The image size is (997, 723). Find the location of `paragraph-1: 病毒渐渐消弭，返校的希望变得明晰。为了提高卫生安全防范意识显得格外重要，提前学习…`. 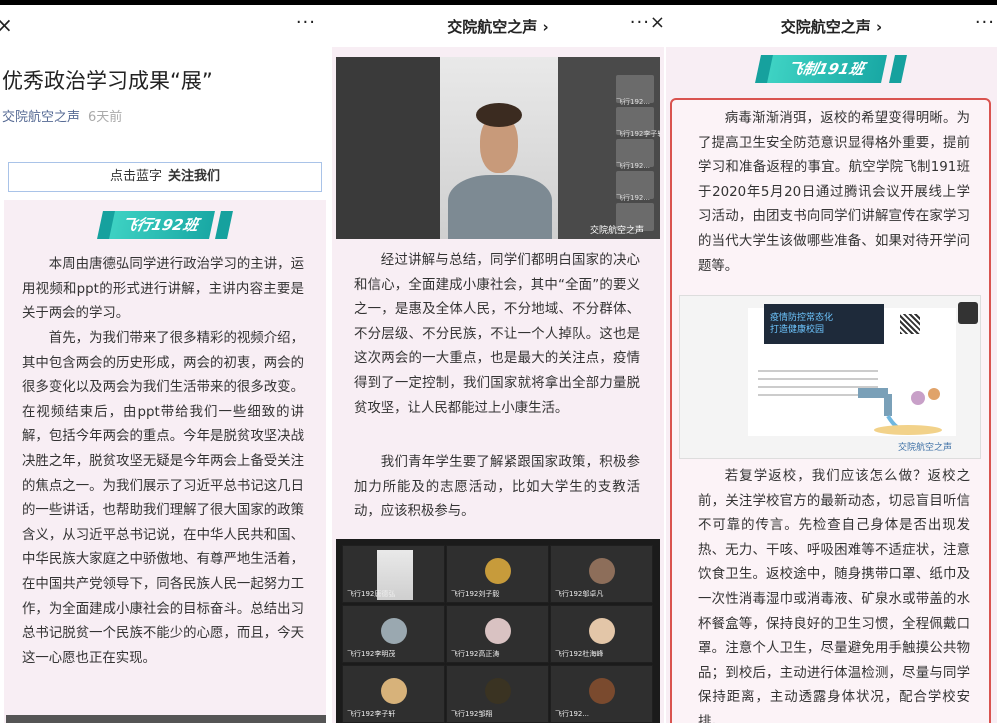

paragraph-1: 病毒渐渐消弭，返校的希望变得明晰。为了提高卫生安全防范意识显得格外重要，提前学习… is located at coordinates (834, 192).